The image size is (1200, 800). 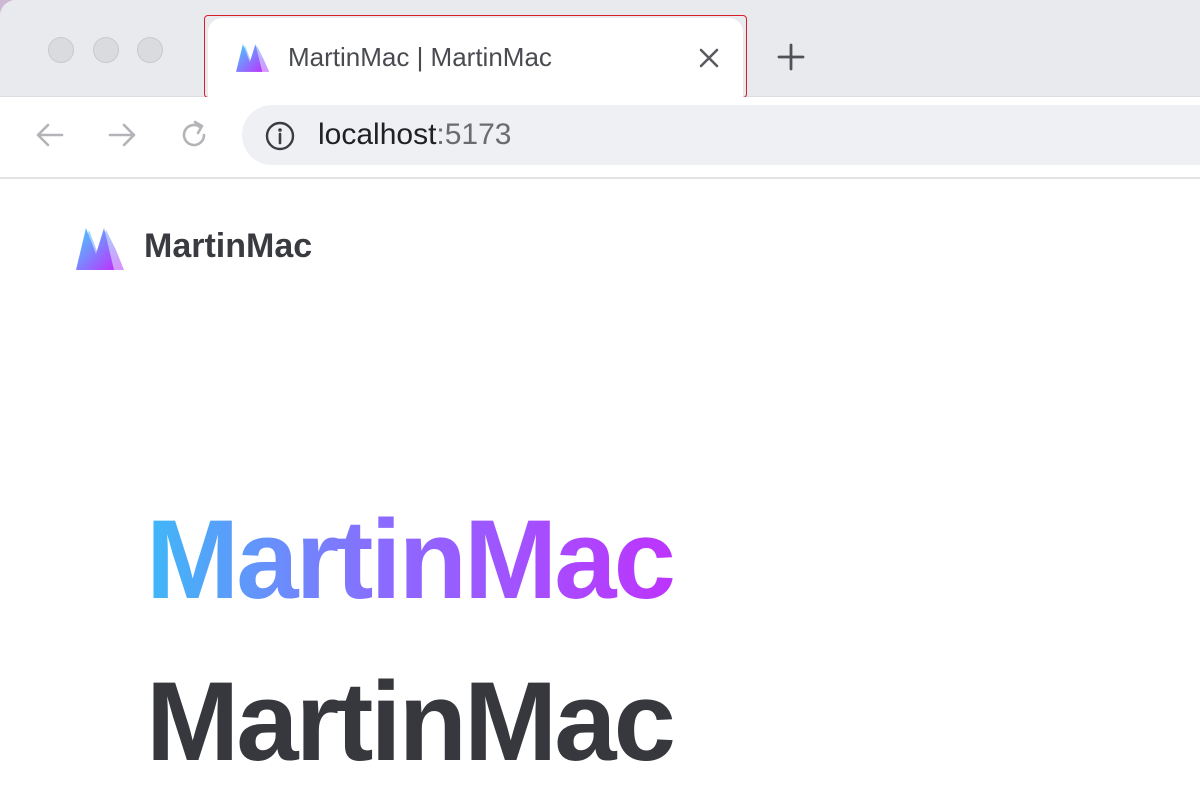 I want to click on close-icon, so click(x=709, y=58).